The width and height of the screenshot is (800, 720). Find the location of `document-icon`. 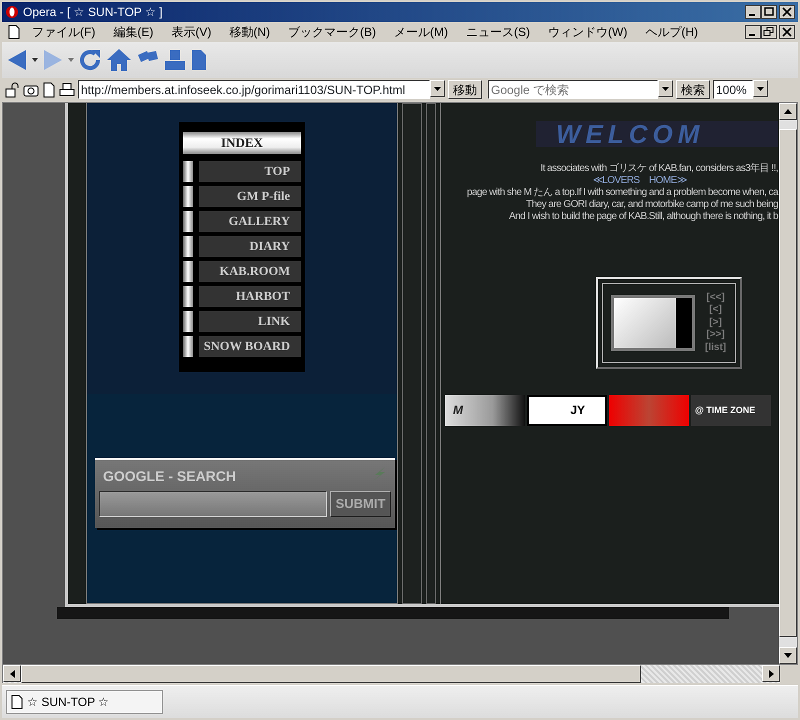

document-icon is located at coordinates (199, 59).